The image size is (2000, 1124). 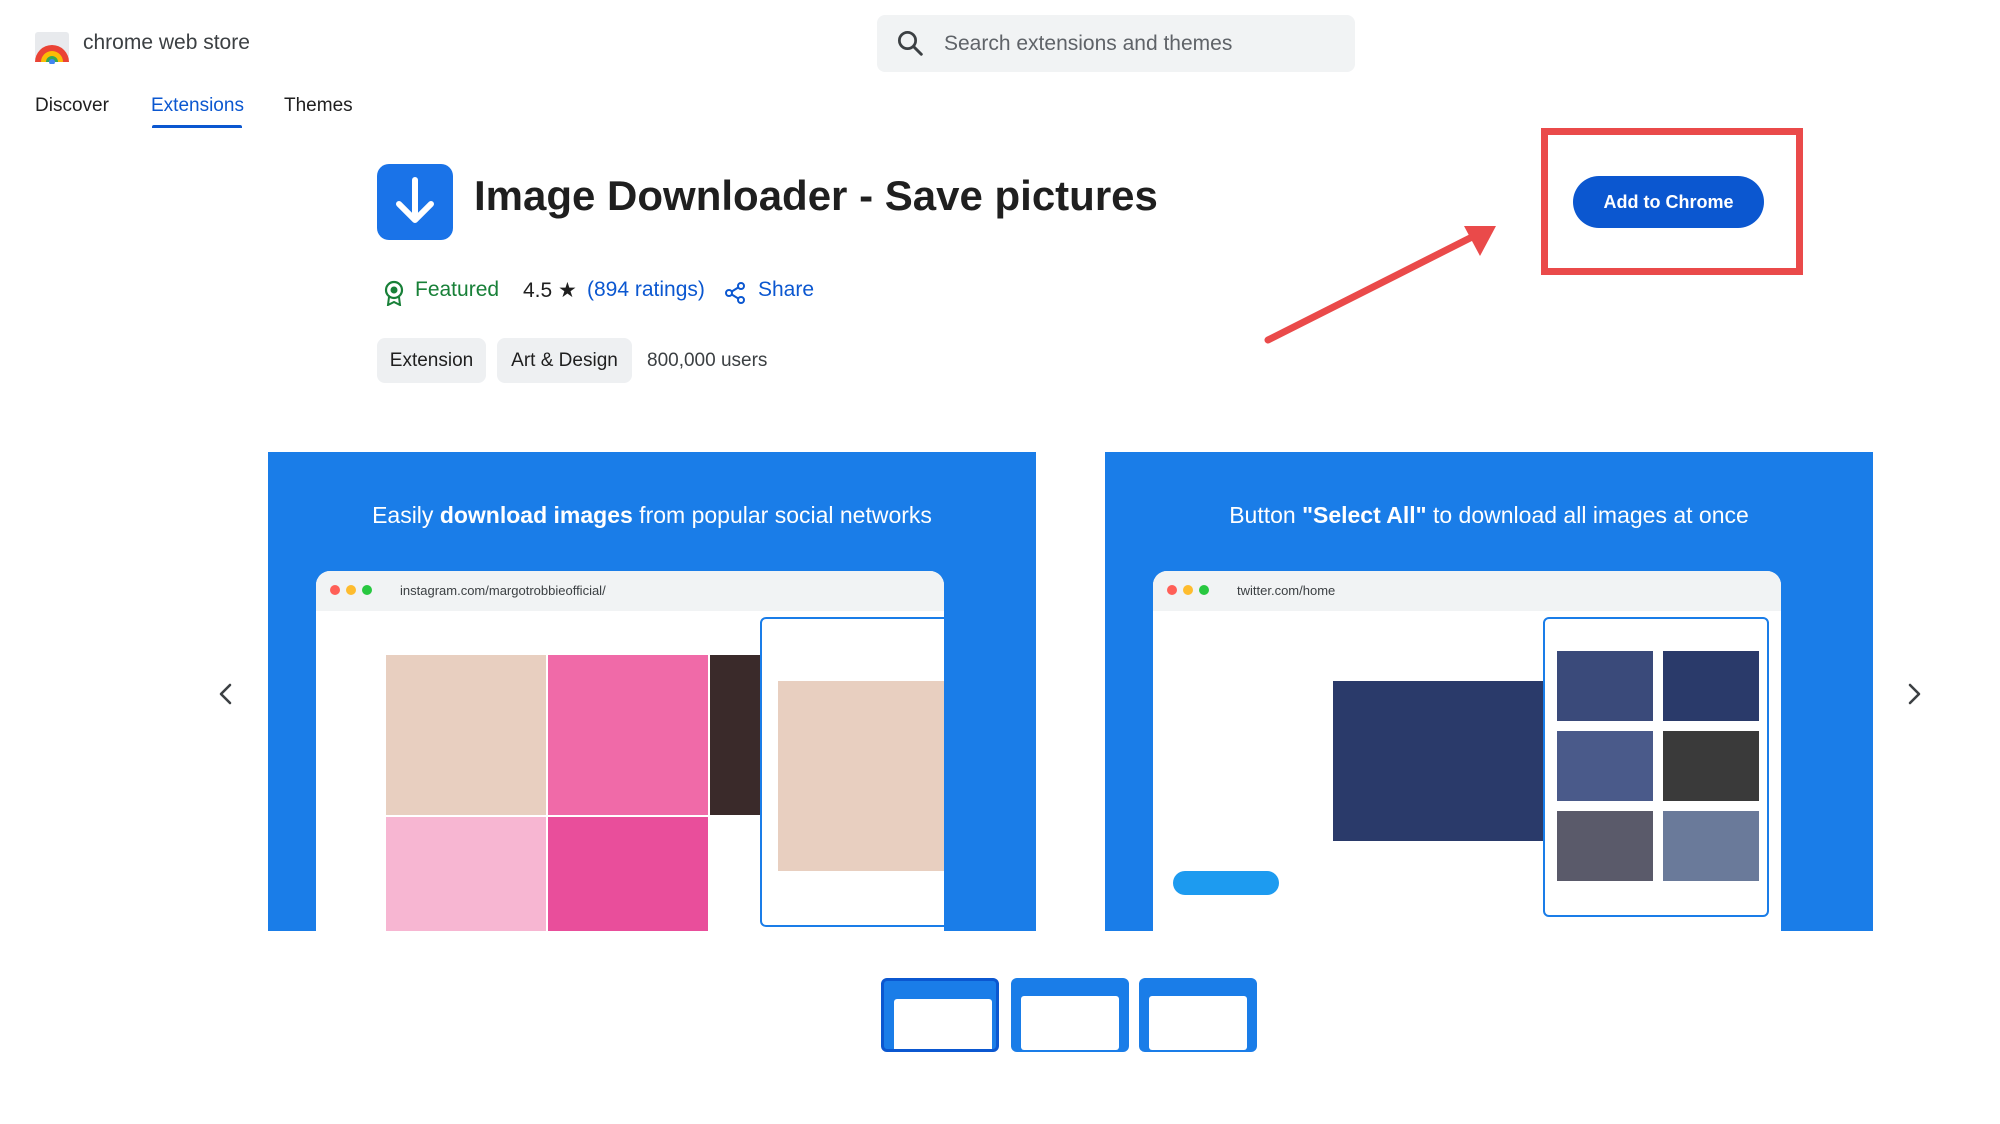 What do you see at coordinates (630, 591) in the screenshot?
I see `browser-toolbar: instagram.com/margotrobbieofficial/` at bounding box center [630, 591].